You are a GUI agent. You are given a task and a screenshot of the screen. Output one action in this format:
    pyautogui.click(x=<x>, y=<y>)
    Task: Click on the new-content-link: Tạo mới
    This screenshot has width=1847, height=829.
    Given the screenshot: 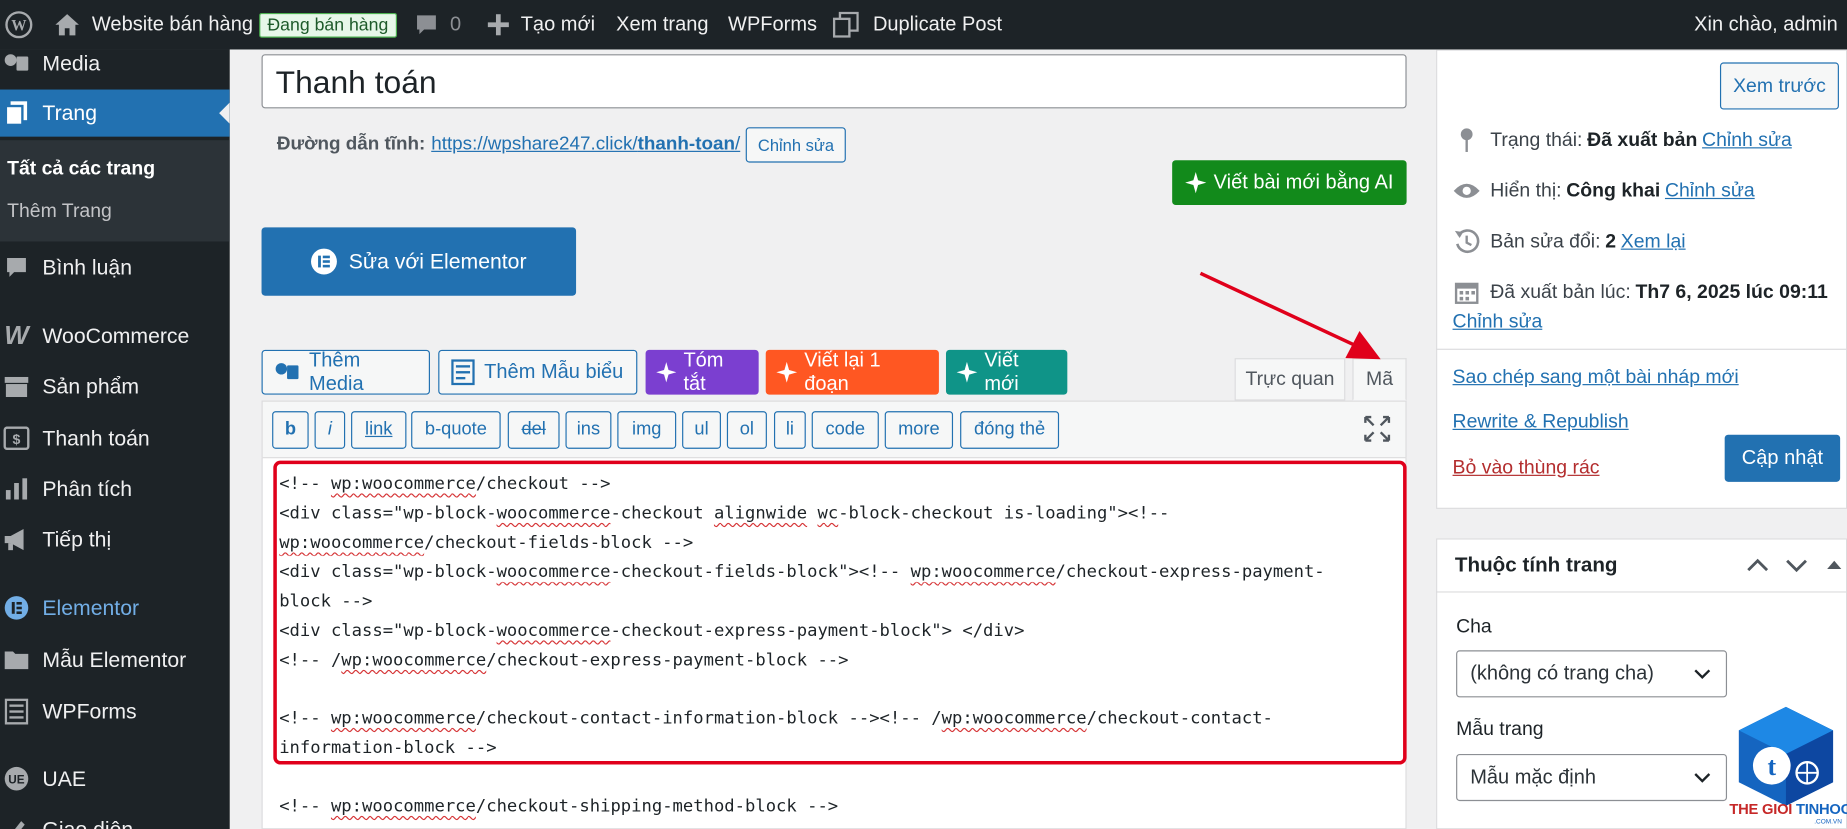 What is the action you would take?
    pyautogui.click(x=541, y=24)
    